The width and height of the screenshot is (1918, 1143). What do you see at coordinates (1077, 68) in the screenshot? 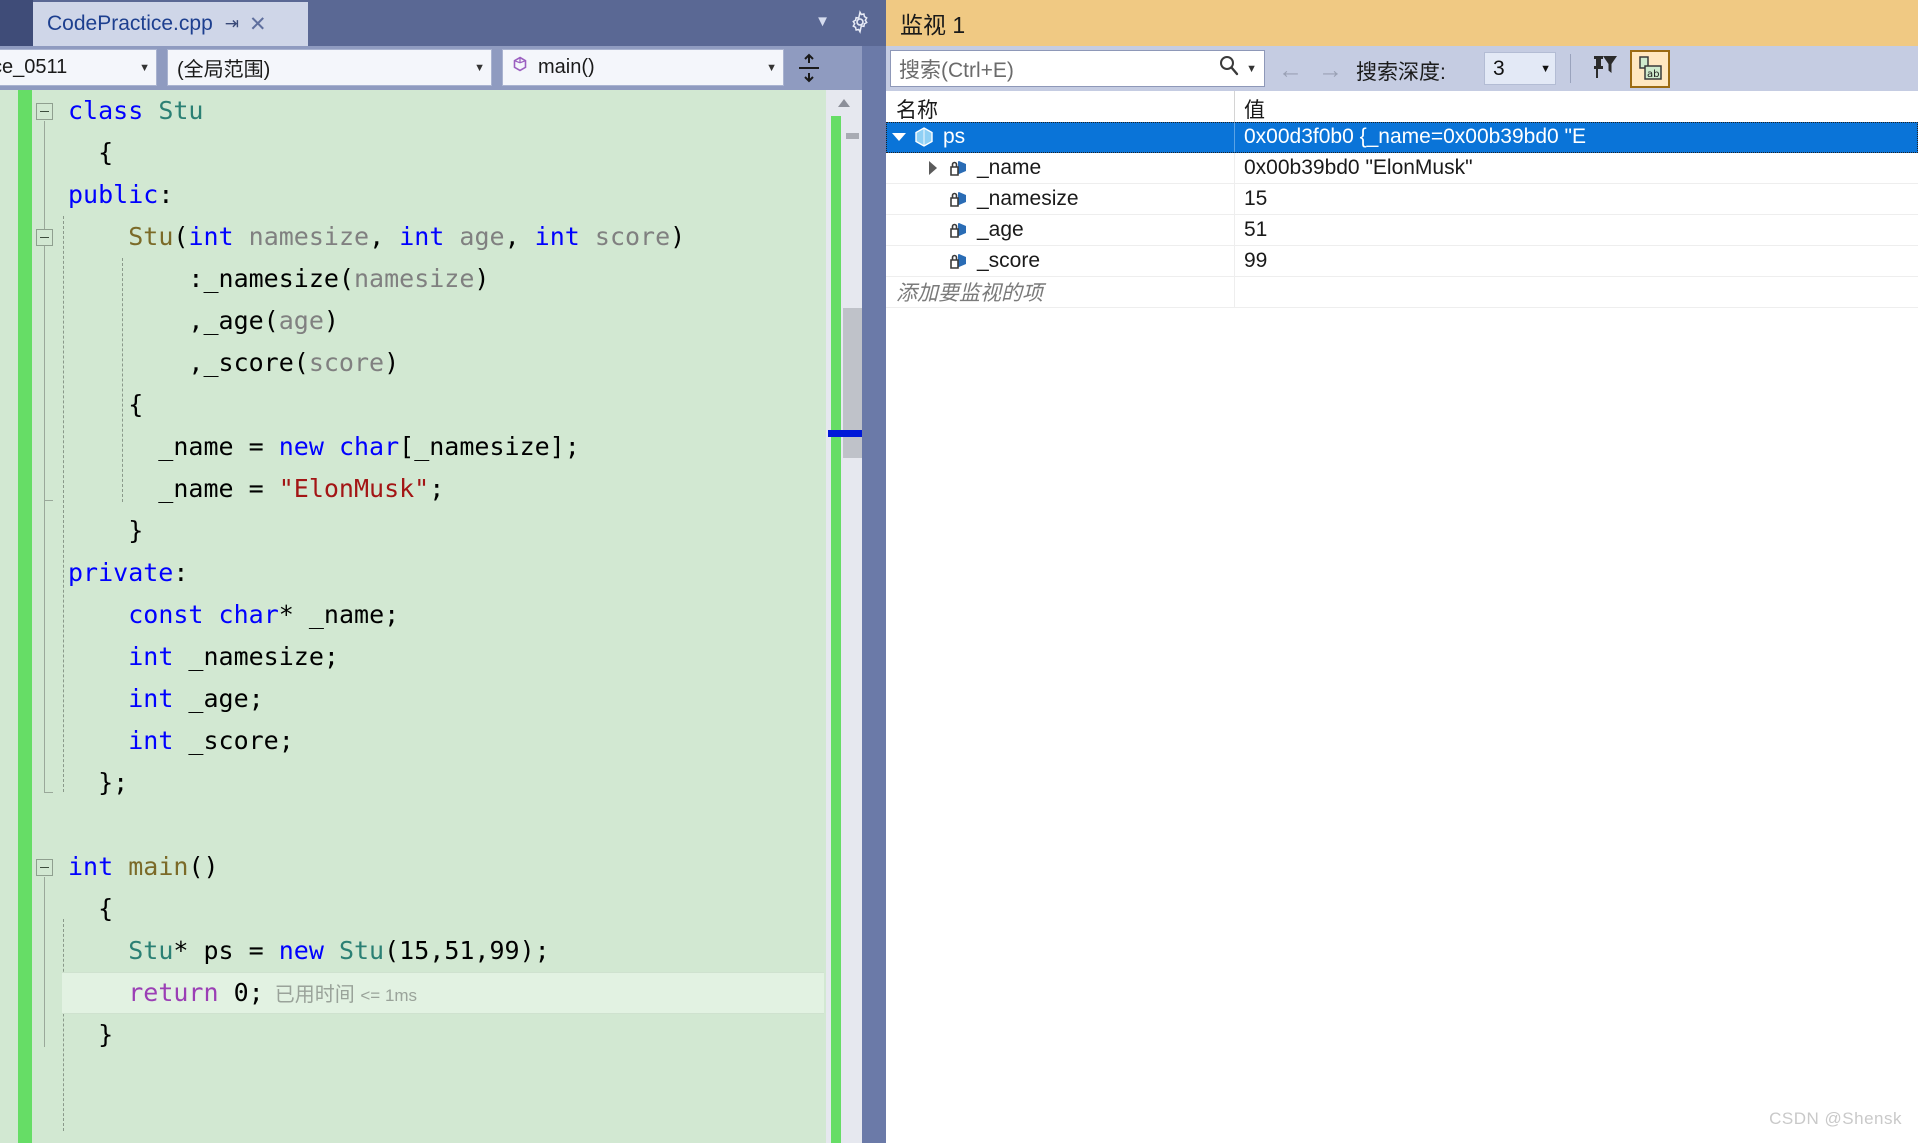
I see `search-input: 搜索(Ctrl+E) ▼` at bounding box center [1077, 68].